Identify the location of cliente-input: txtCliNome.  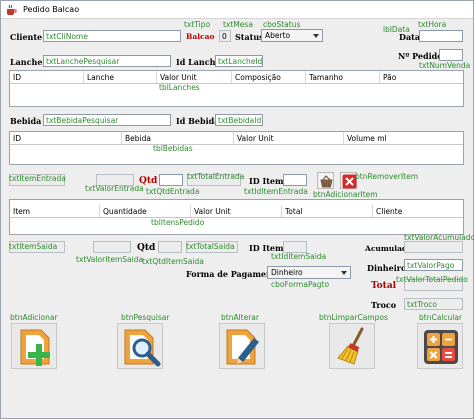
(112, 36).